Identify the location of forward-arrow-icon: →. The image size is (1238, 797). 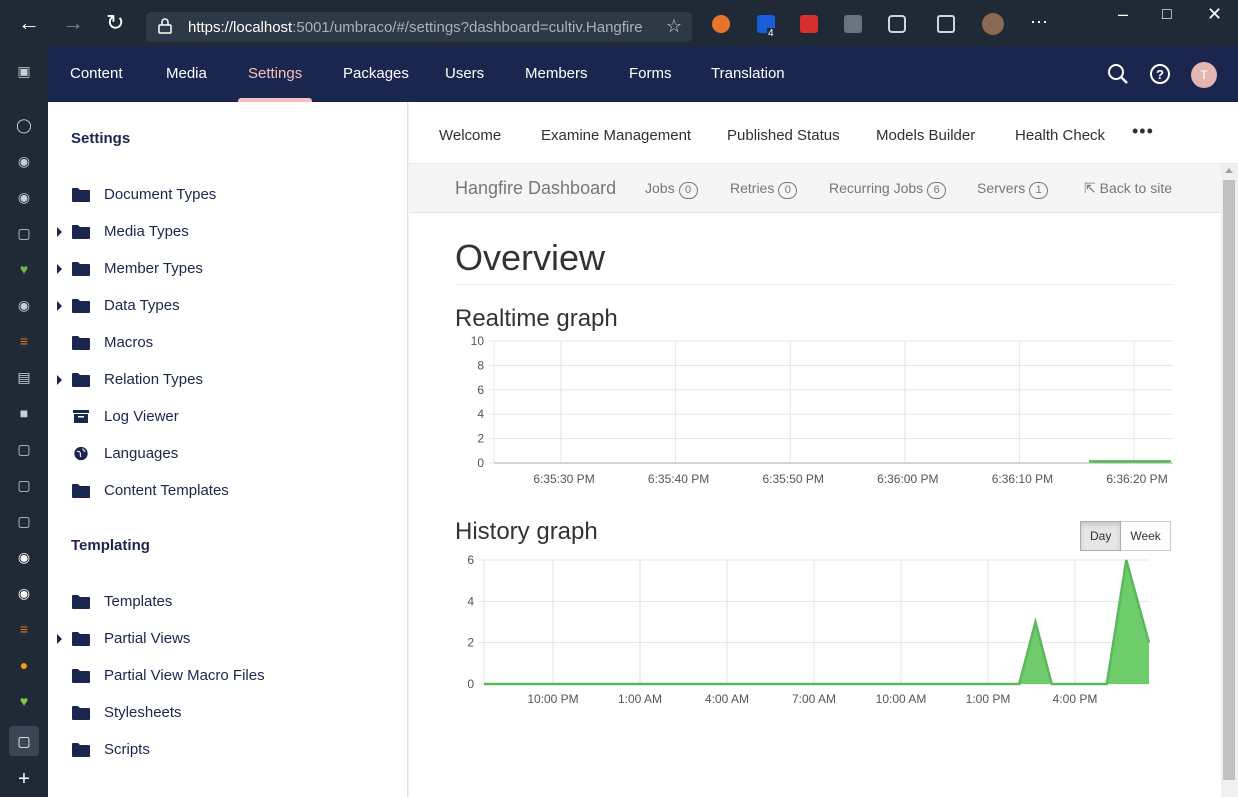
(73, 23).